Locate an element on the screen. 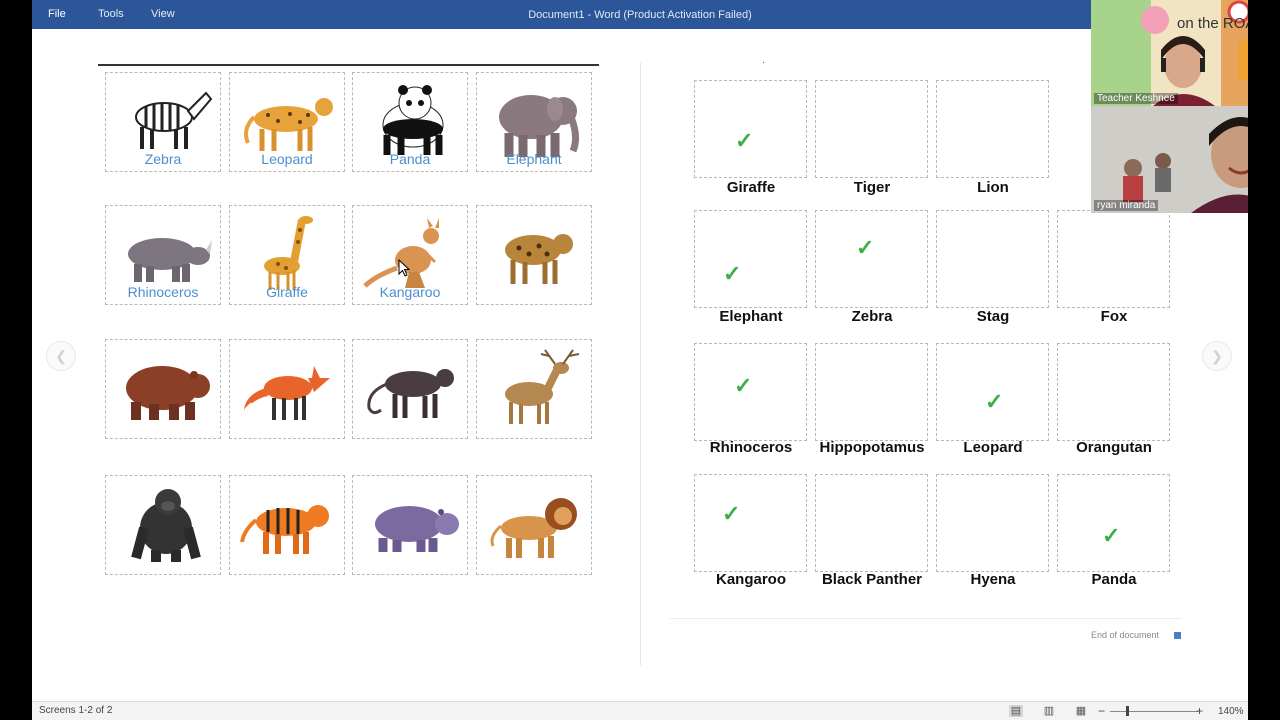 Image resolution: width=1280 pixels, height=720 pixels. answer-label: Panda is located at coordinates (1114, 579).